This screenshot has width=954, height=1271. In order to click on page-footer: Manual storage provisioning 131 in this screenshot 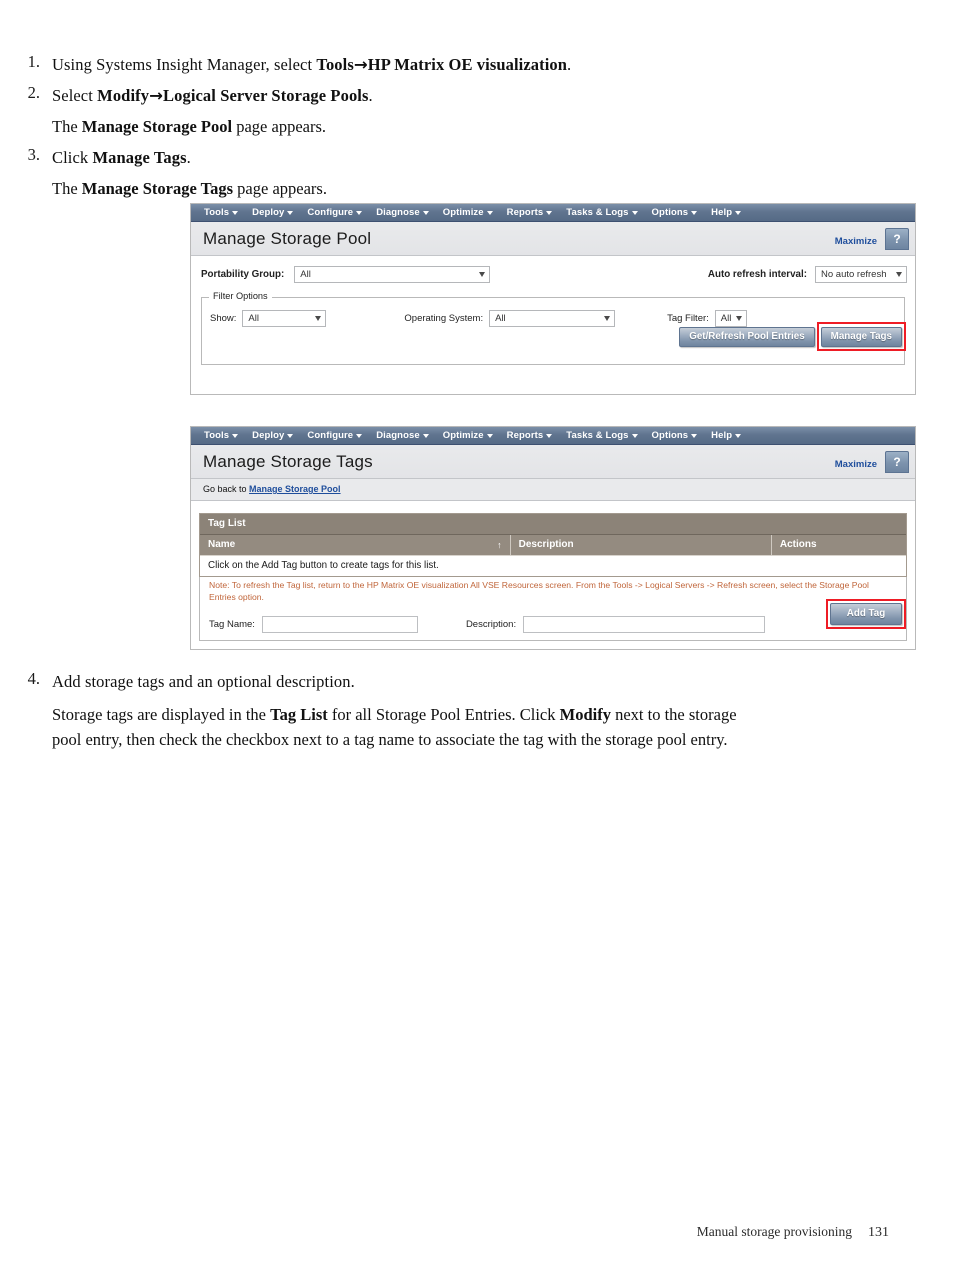, I will do `click(793, 1232)`.